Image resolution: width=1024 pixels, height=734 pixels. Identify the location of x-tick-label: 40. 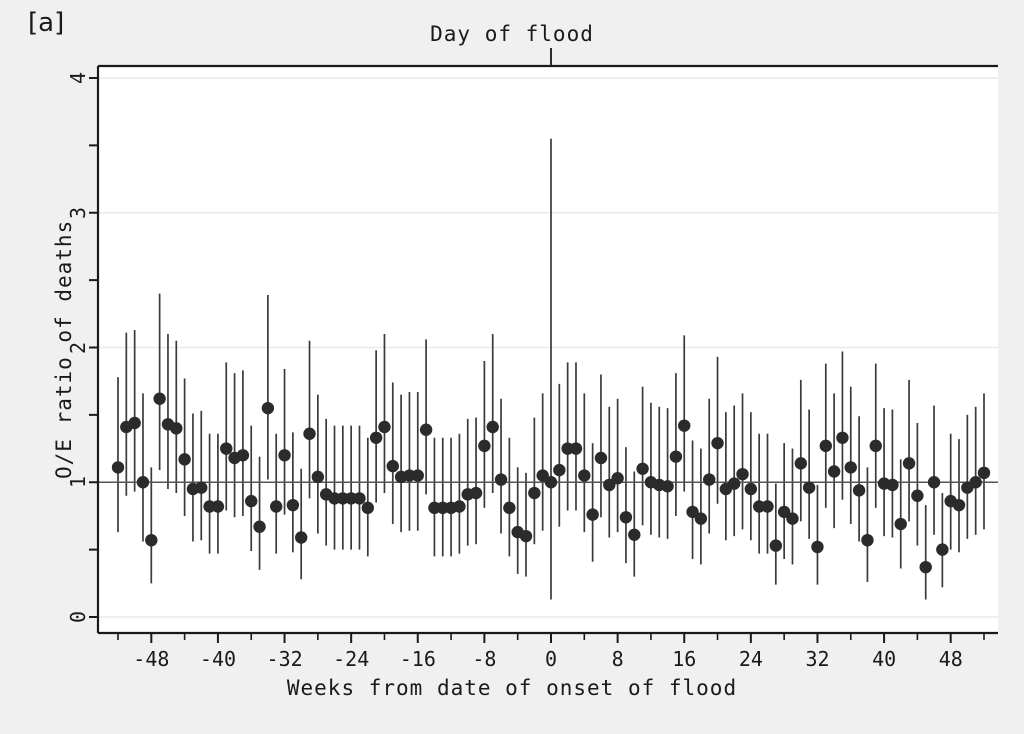
(884, 659).